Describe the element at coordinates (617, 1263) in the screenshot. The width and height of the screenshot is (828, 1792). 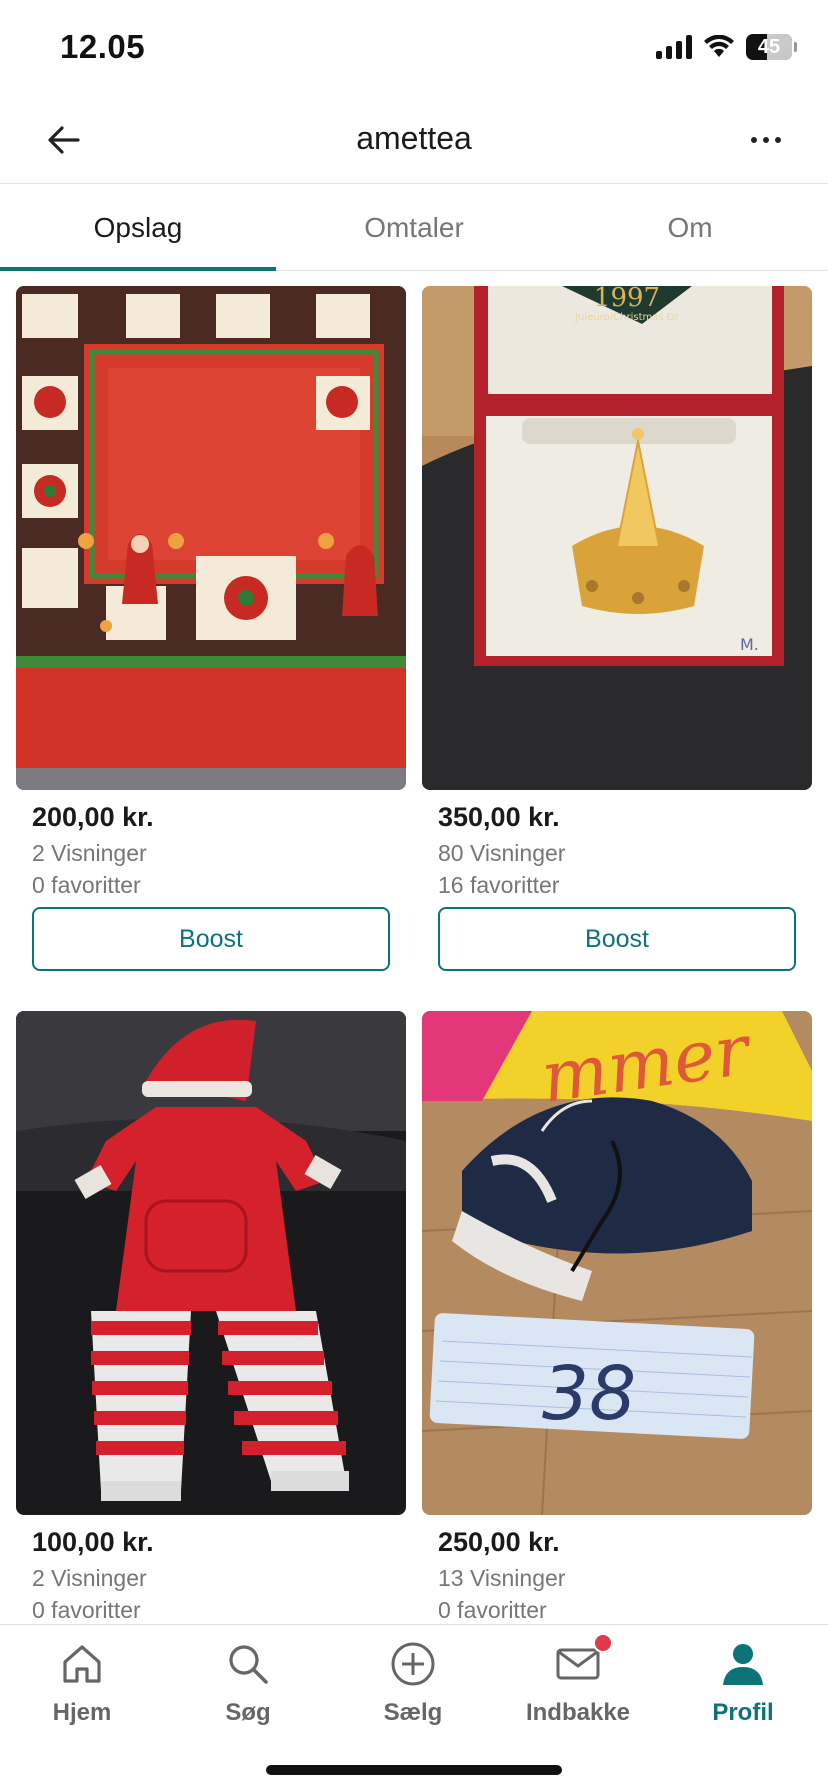
I see `listing-photo-shoes: mmer 38` at that location.